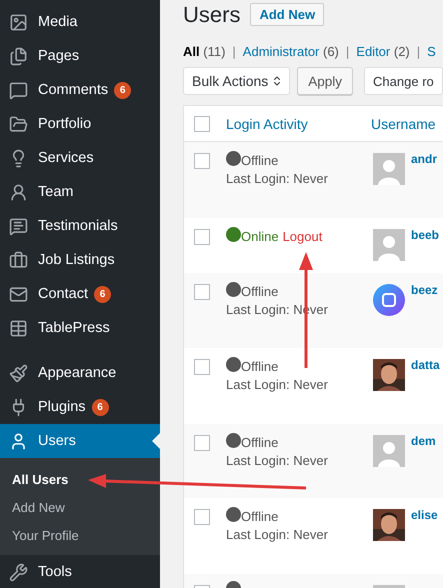  What do you see at coordinates (260, 236) in the screenshot?
I see `status-text: Online` at bounding box center [260, 236].